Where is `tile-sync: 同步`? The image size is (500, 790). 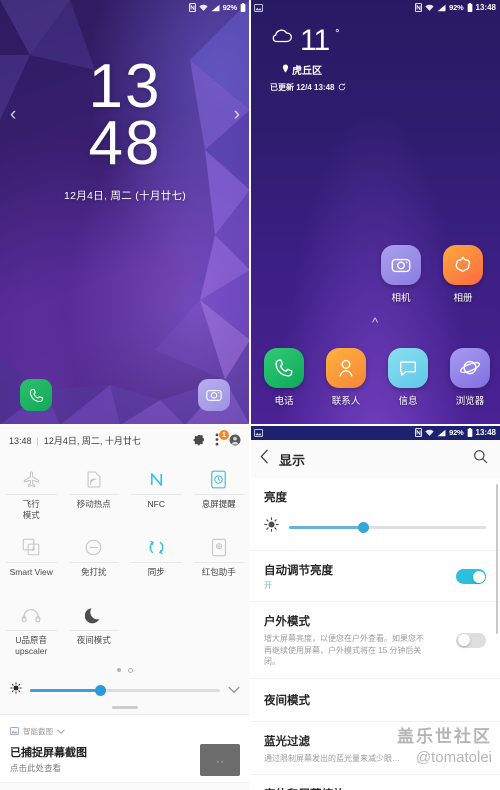
tile-sync: 同步 is located at coordinates (156, 560).